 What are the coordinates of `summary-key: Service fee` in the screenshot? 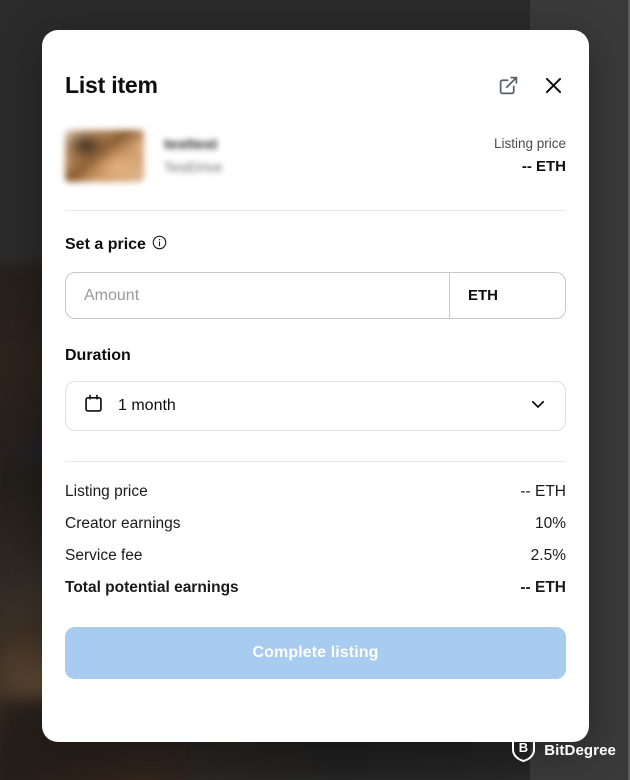 It's located at (104, 555).